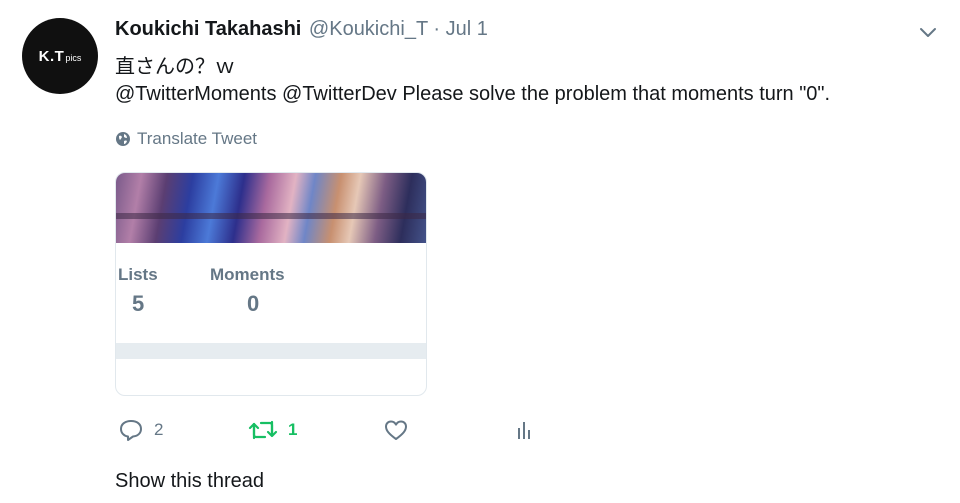 The image size is (960, 503). I want to click on moments-count: 0, so click(253, 303).